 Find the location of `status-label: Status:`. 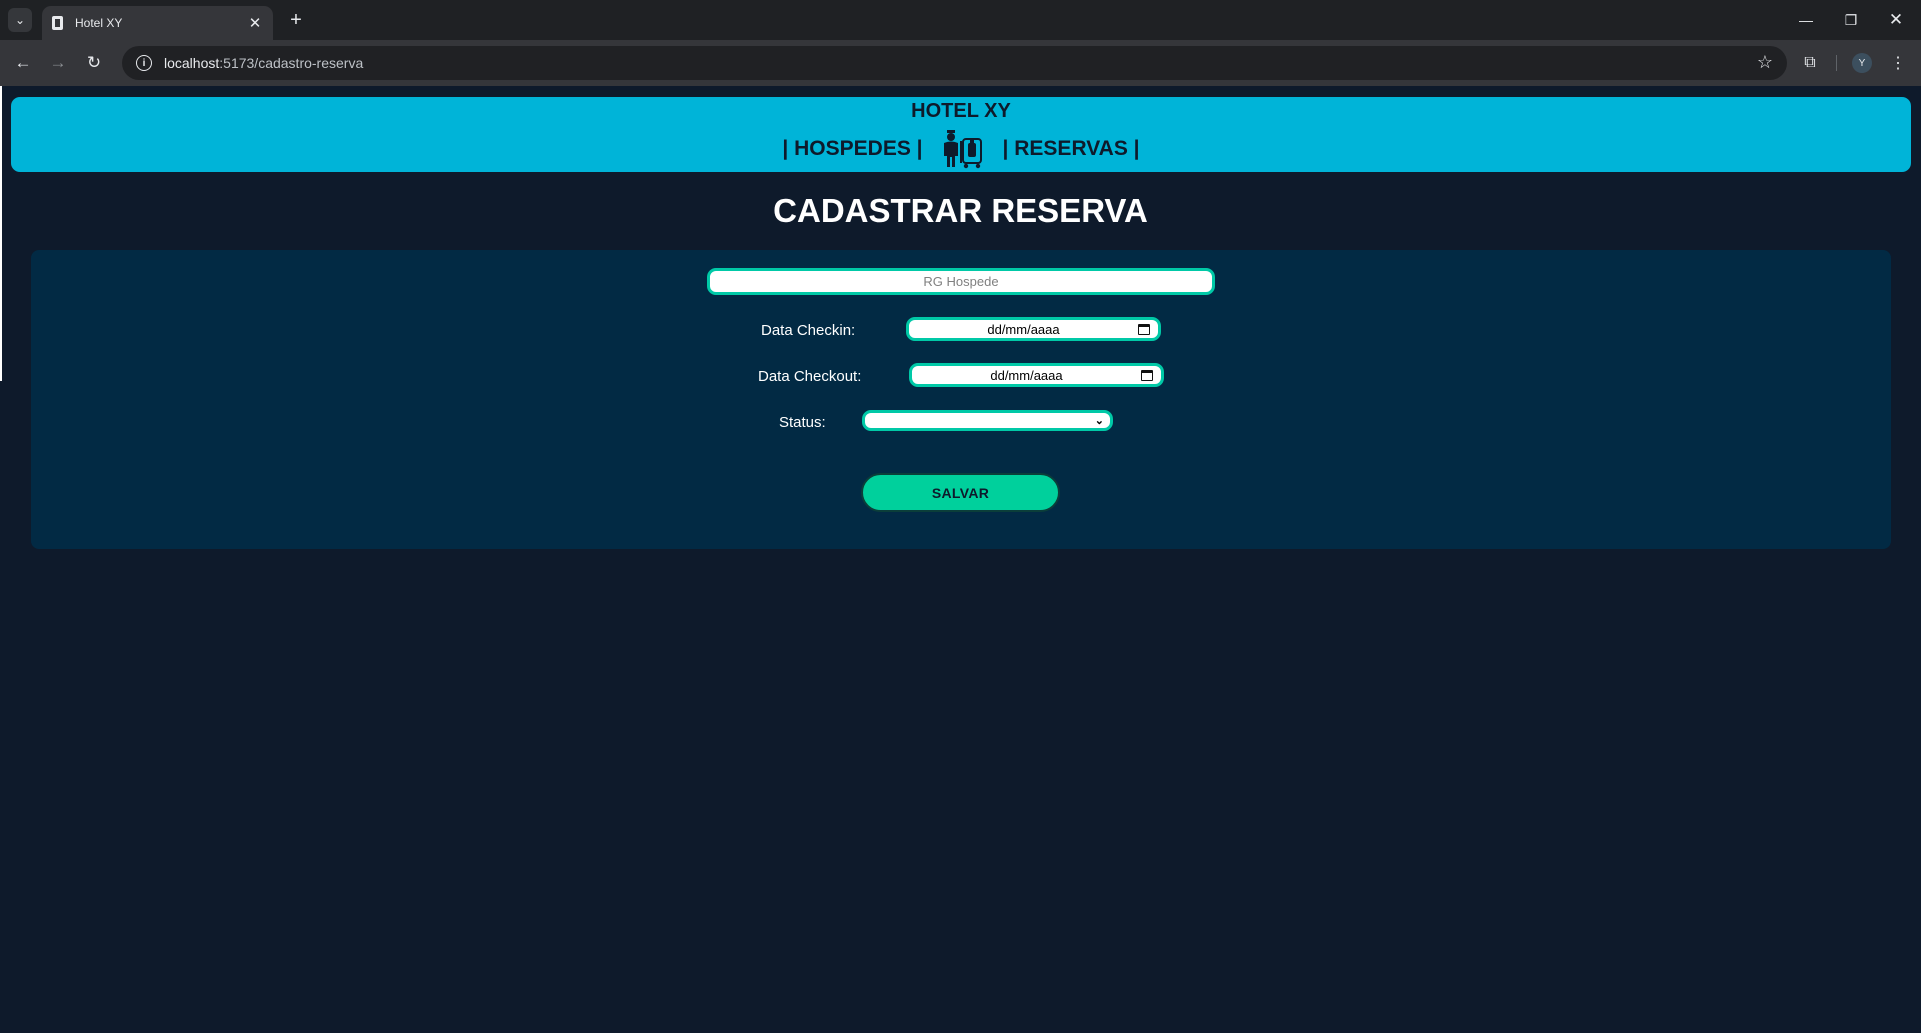

status-label: Status: is located at coordinates (802, 422).